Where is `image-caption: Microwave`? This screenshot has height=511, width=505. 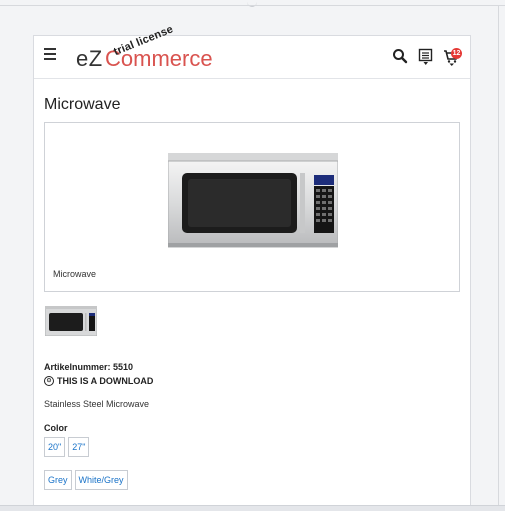 image-caption: Microwave is located at coordinates (75, 274).